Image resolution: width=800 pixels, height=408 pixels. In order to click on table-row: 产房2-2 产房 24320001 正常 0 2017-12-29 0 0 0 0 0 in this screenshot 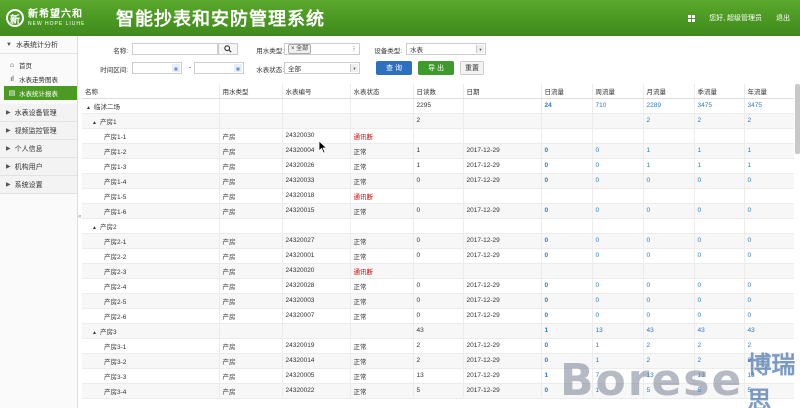, I will do `click(438, 256)`.